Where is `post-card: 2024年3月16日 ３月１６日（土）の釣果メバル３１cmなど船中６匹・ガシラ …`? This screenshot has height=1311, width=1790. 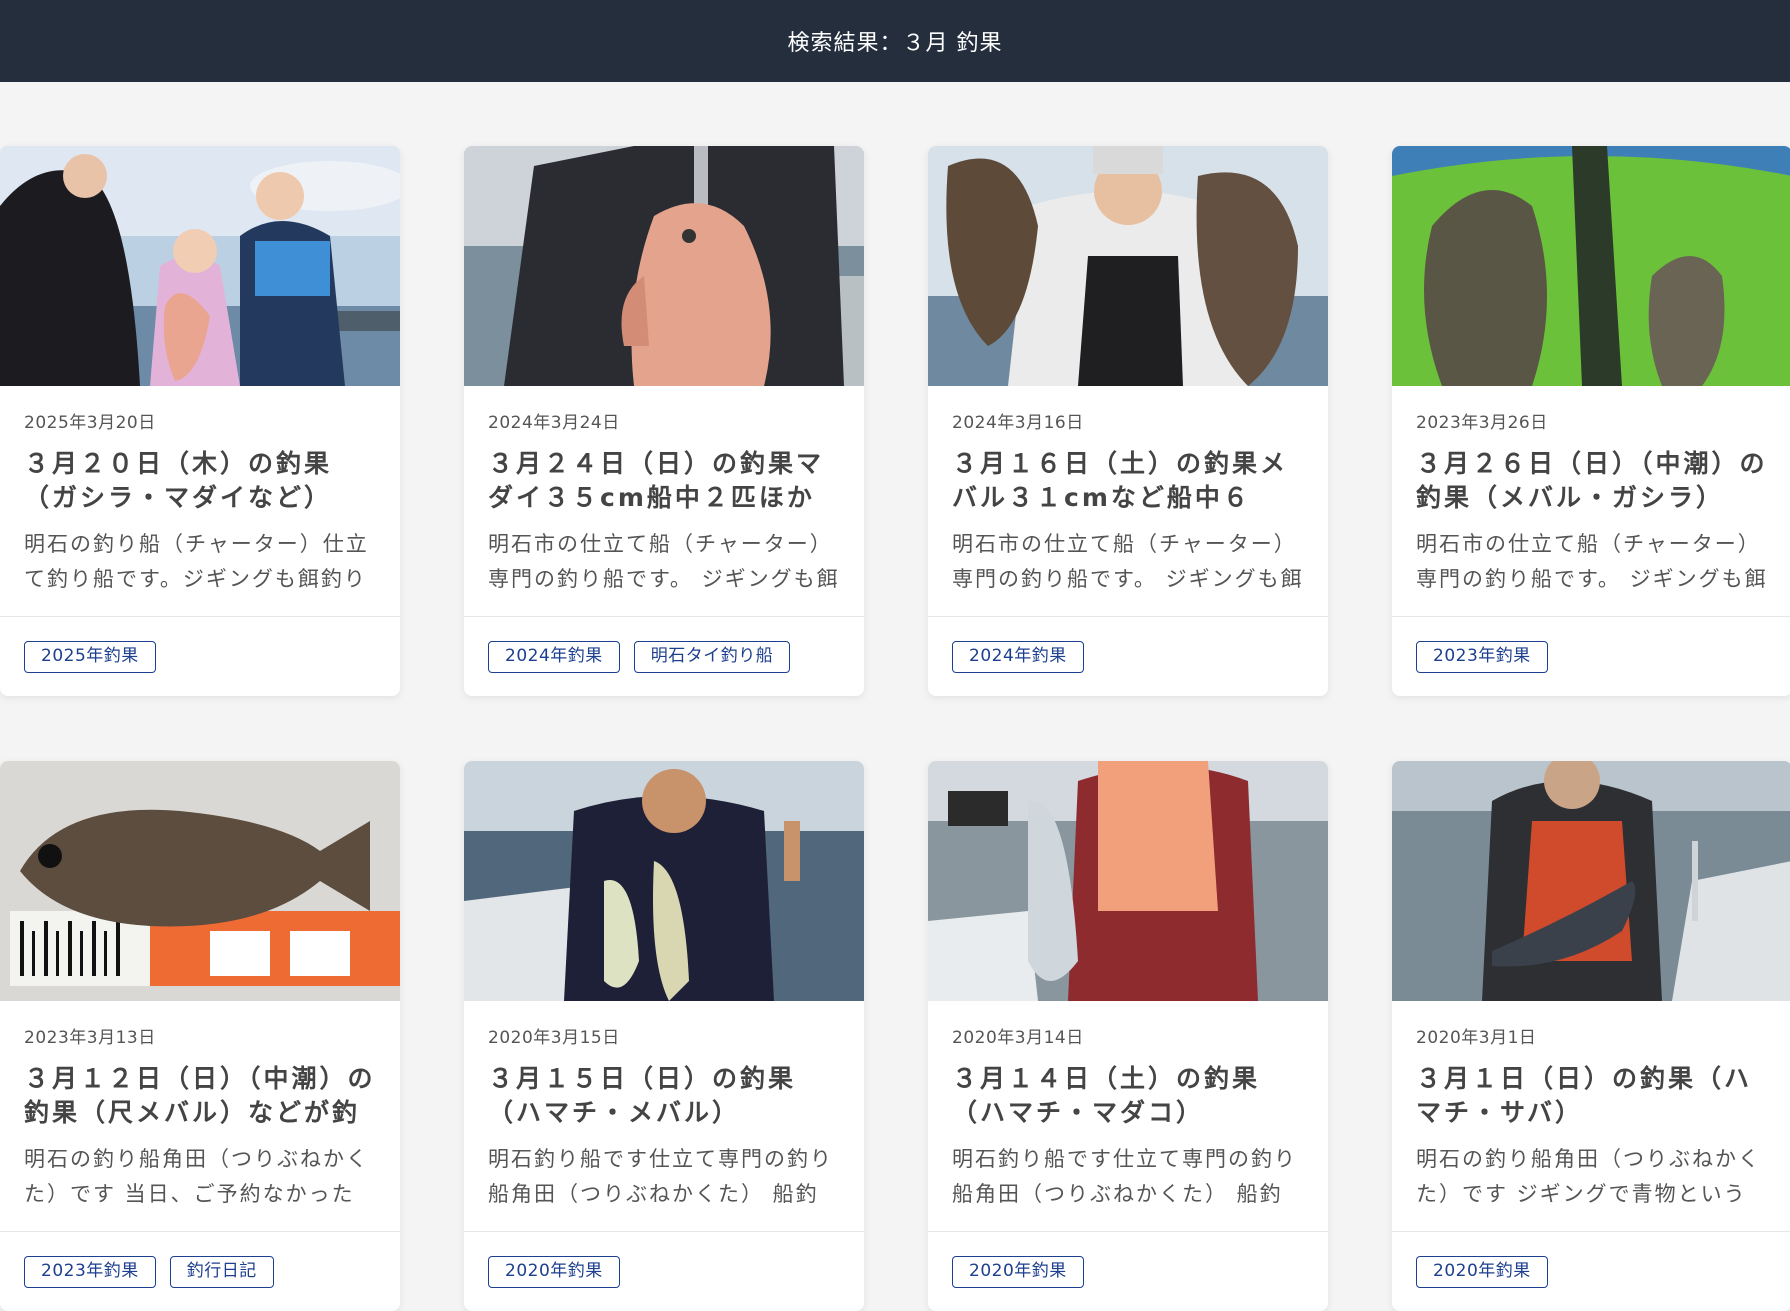 post-card: 2024年3月16日 ３月１６日（土）の釣果メバル３１cmなど船中６匹・ガシラ … is located at coordinates (1128, 421).